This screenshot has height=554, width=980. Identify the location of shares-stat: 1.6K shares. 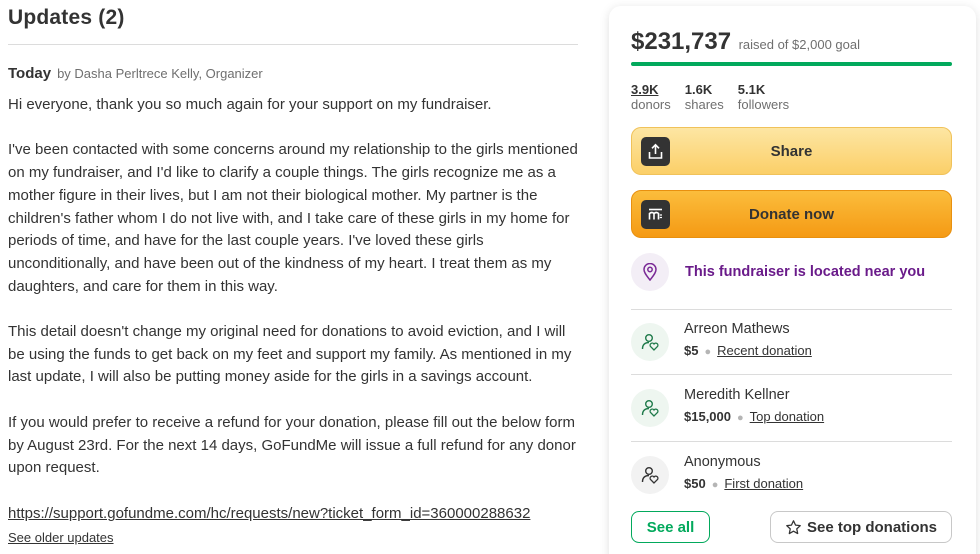
(704, 97).